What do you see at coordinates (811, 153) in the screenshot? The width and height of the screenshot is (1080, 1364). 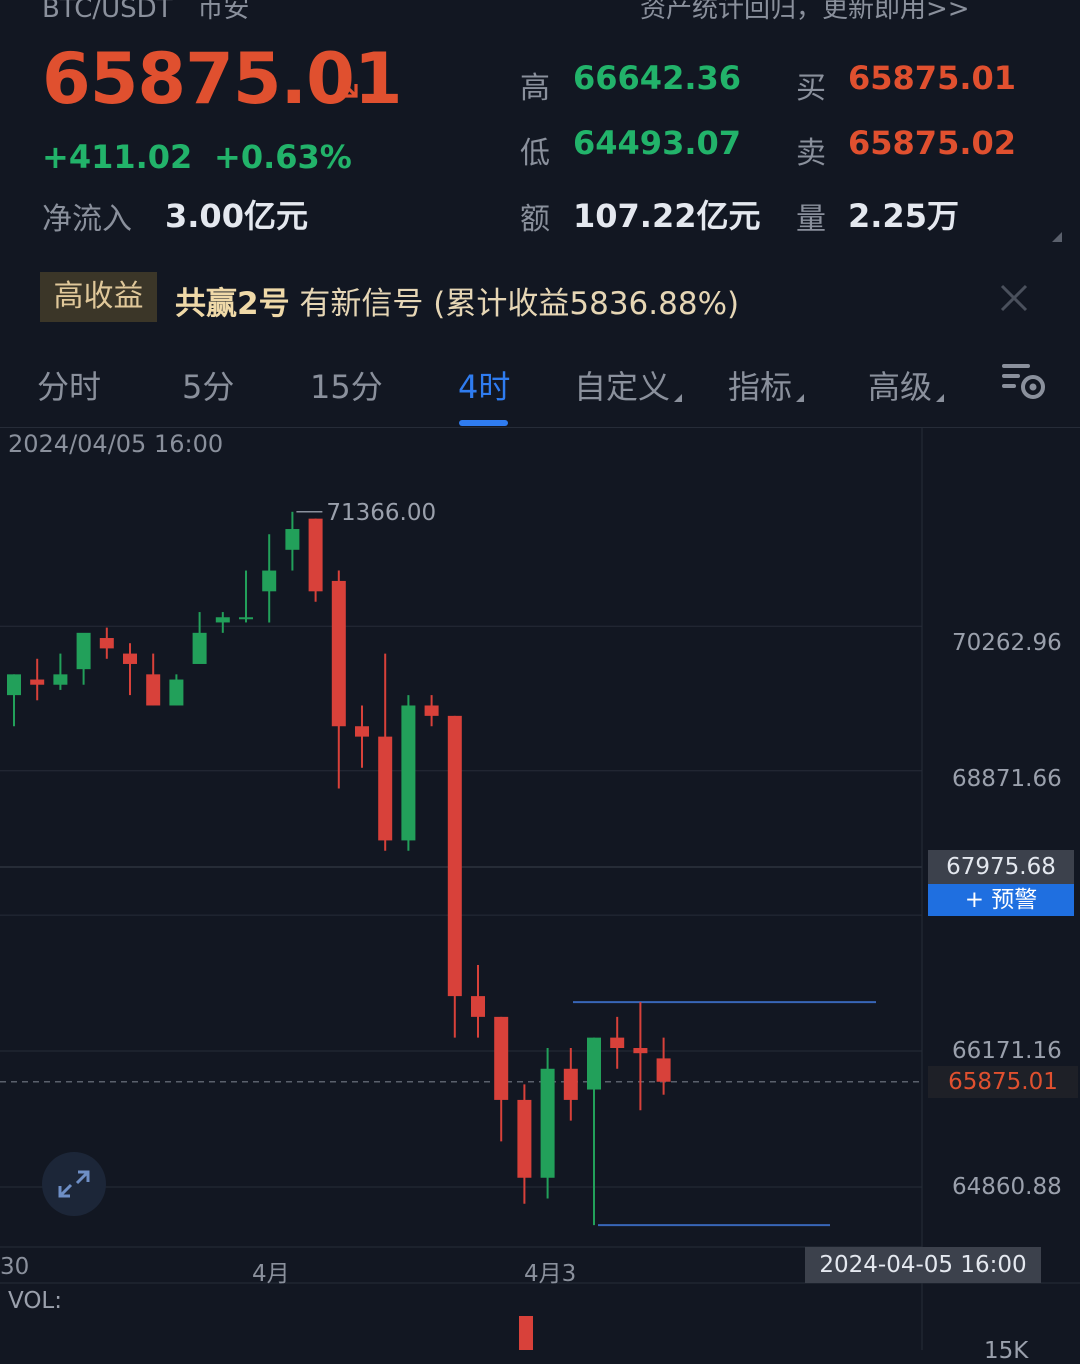 I see `ask-label: 卖` at bounding box center [811, 153].